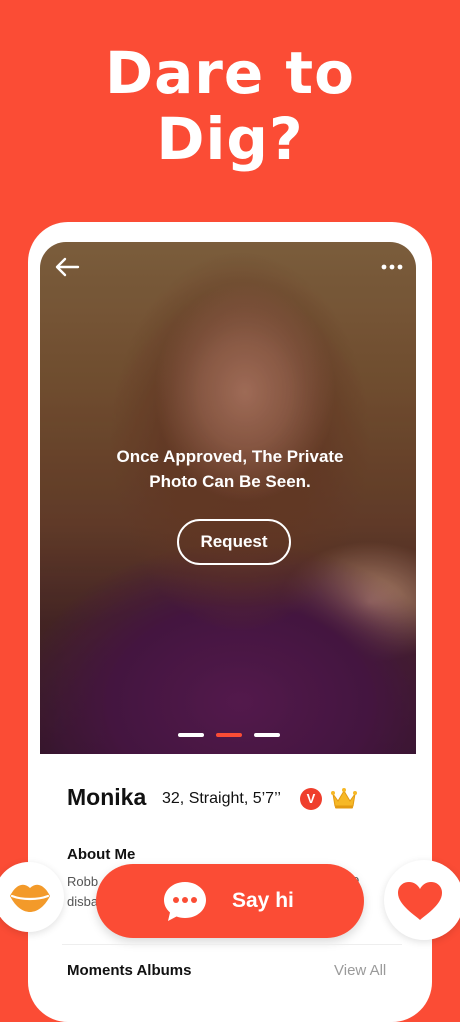  What do you see at coordinates (344, 798) in the screenshot?
I see `crown-icon` at bounding box center [344, 798].